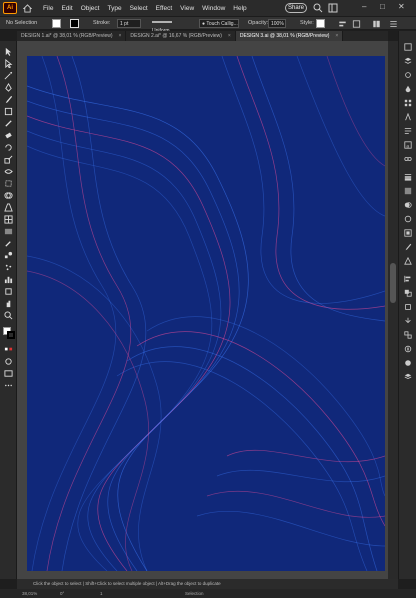 The image size is (416, 598). Describe the element at coordinates (8, 315) in the screenshot. I see `zoom-tool-icon` at that location.